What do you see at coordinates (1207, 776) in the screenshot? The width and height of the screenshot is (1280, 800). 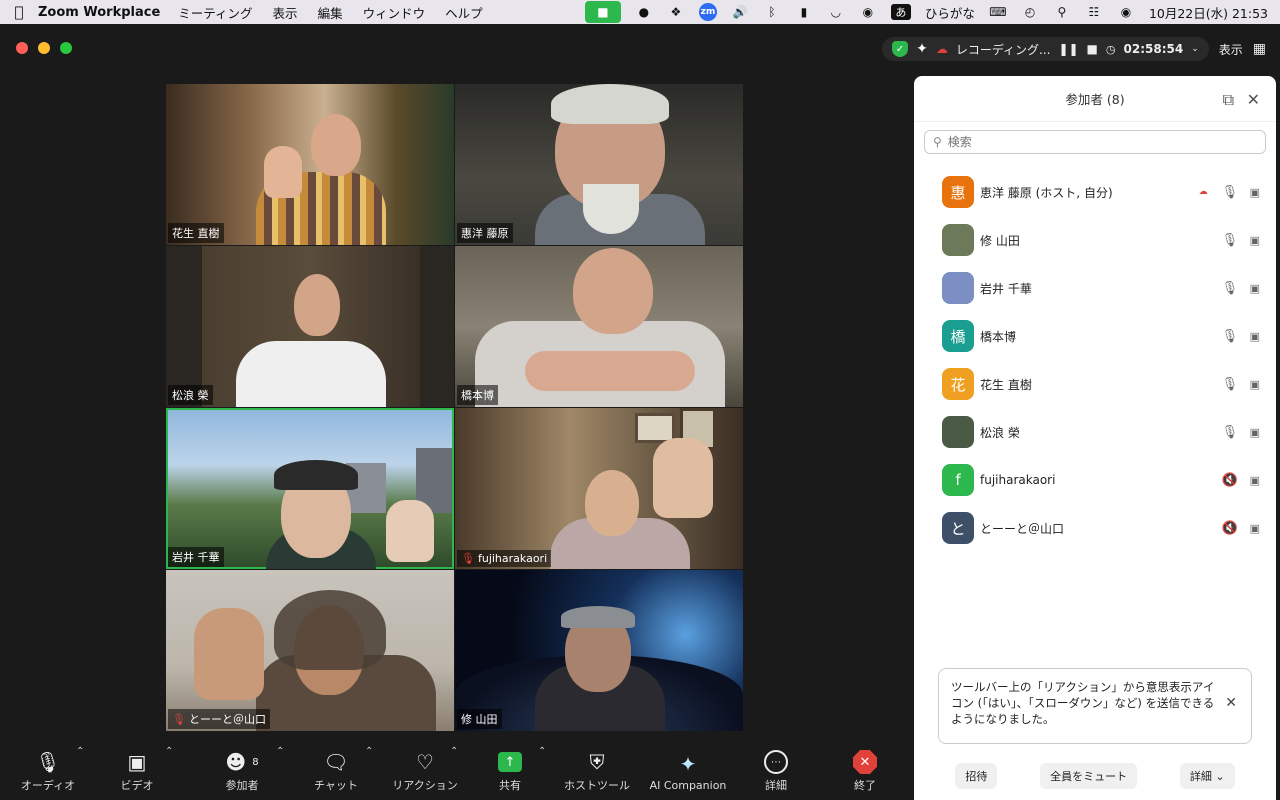 I see `panel-more-button: 詳細 ⌄` at bounding box center [1207, 776].